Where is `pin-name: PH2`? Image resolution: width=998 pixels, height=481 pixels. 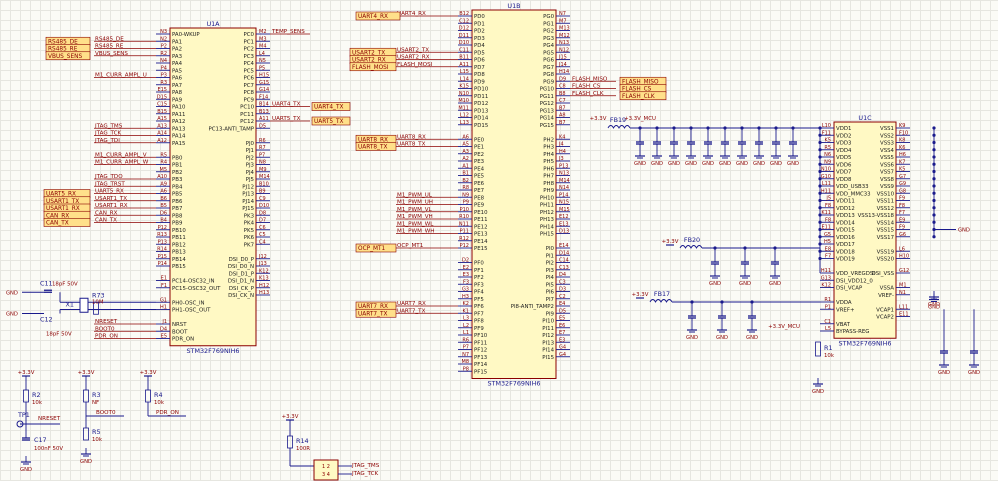
pin-name: PH2 is located at coordinates (548, 140).